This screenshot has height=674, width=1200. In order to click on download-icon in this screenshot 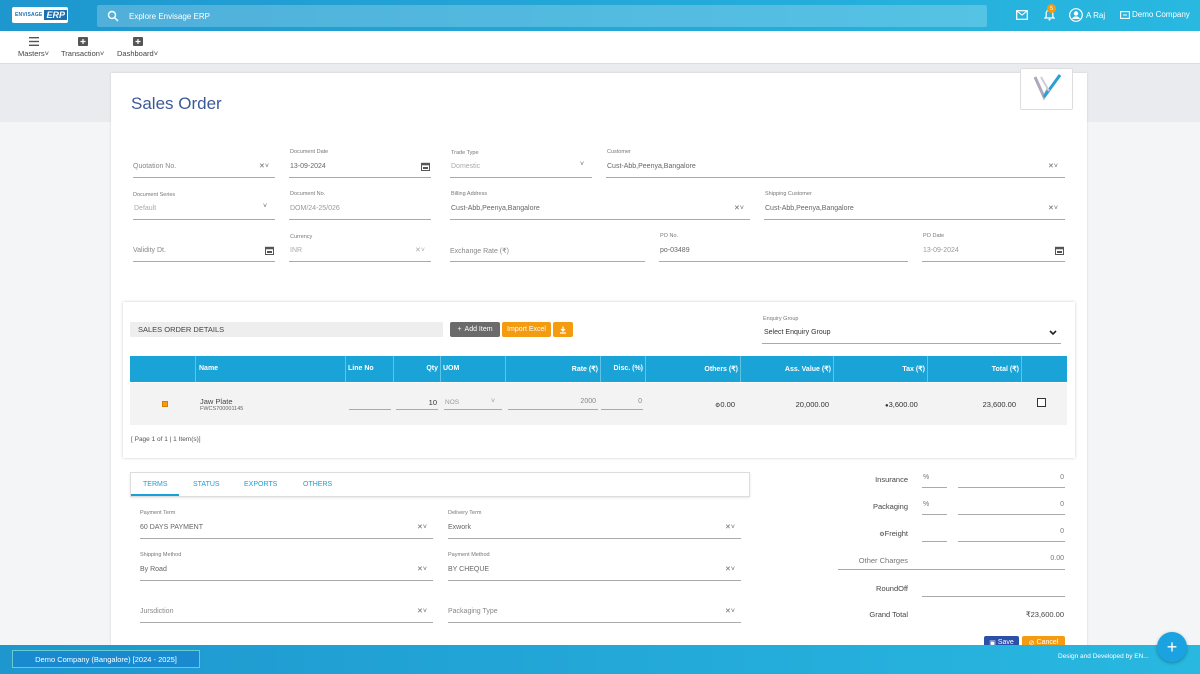, I will do `click(563, 330)`.